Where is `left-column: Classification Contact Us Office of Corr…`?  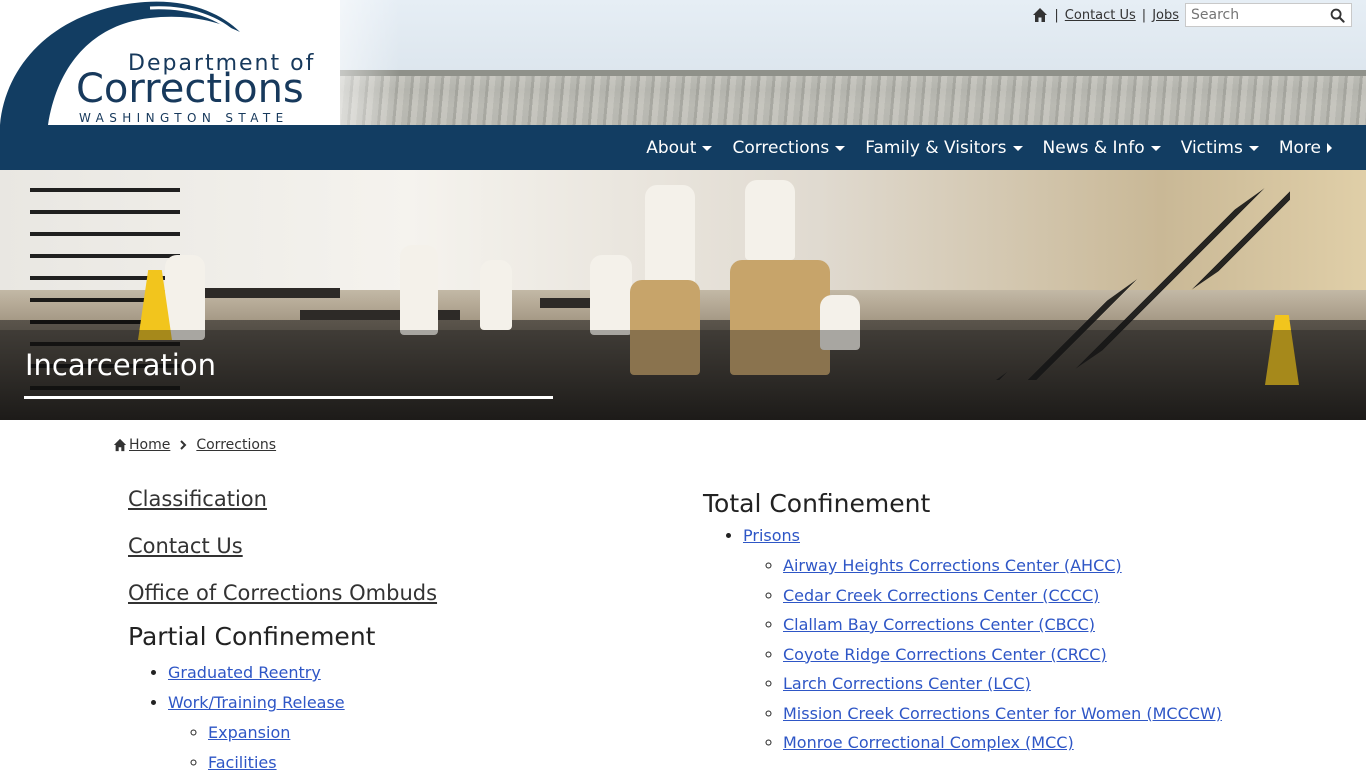
left-column: Classification Contact Us Office of Corr… is located at coordinates (388, 631).